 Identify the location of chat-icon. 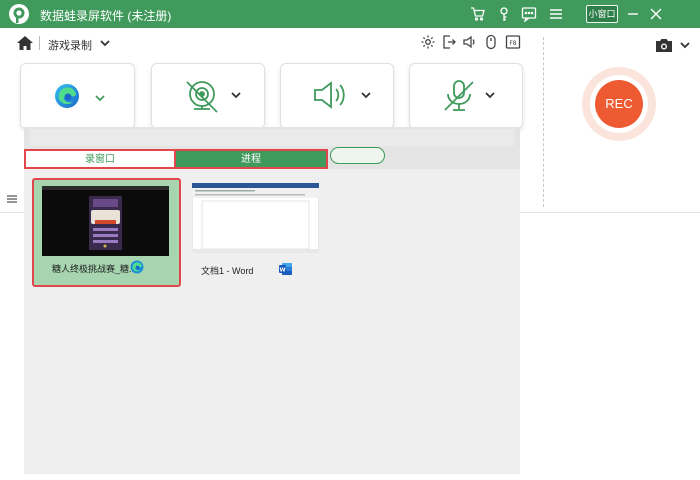
(529, 14).